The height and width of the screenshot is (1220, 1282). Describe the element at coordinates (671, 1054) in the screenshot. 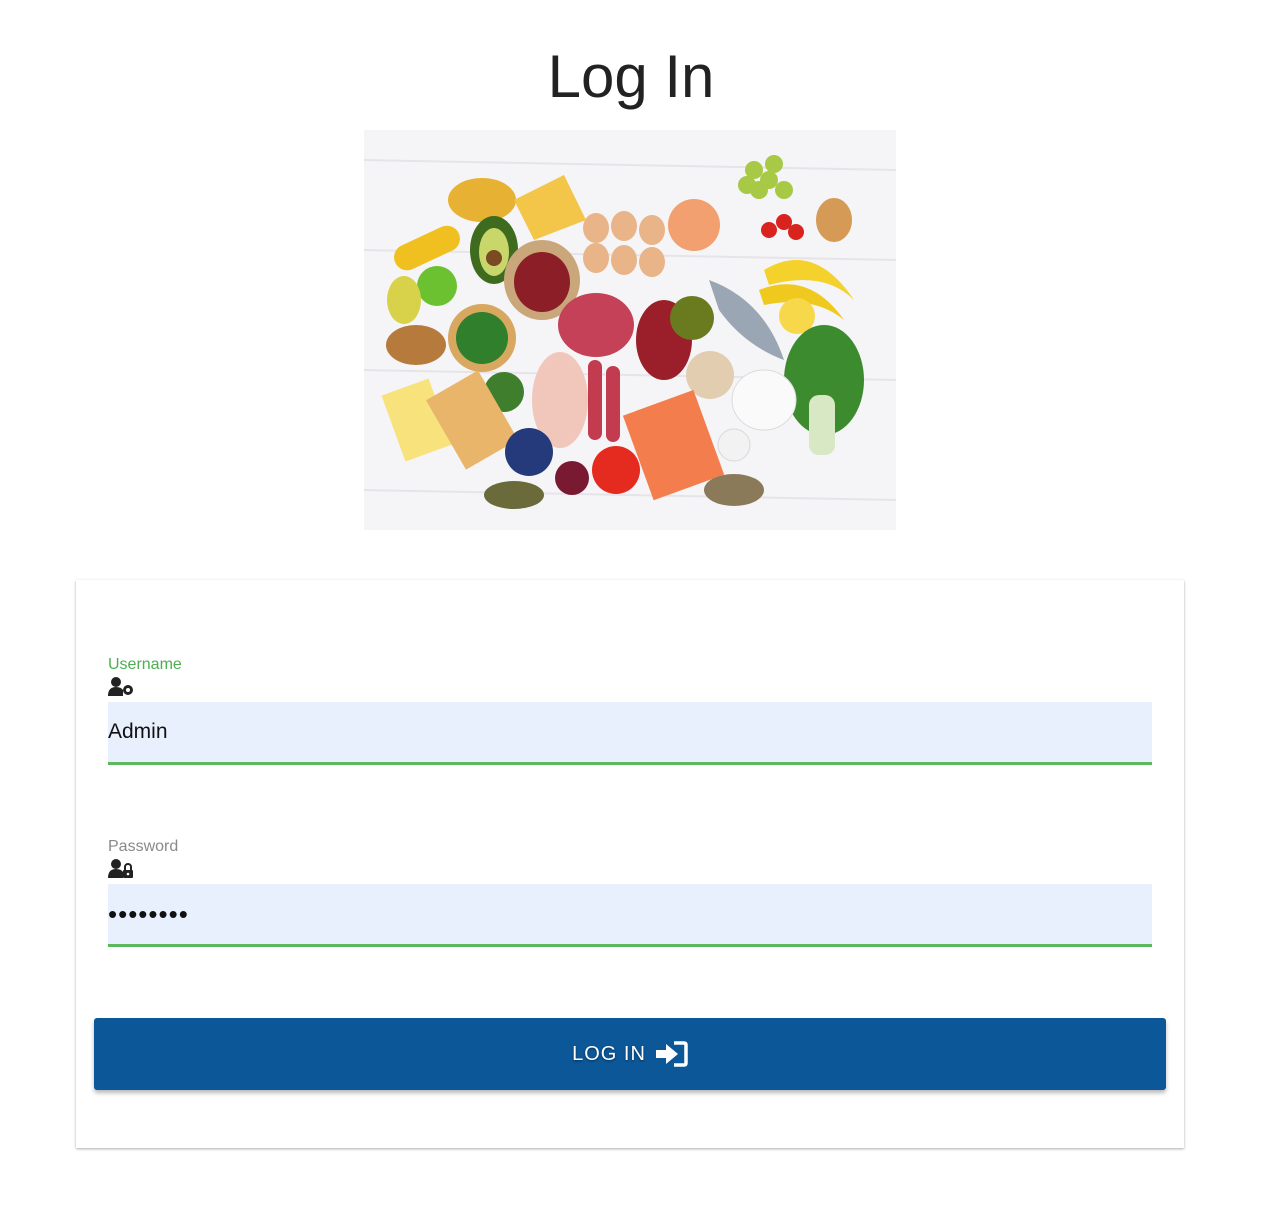

I see `sign-in-icon` at that location.